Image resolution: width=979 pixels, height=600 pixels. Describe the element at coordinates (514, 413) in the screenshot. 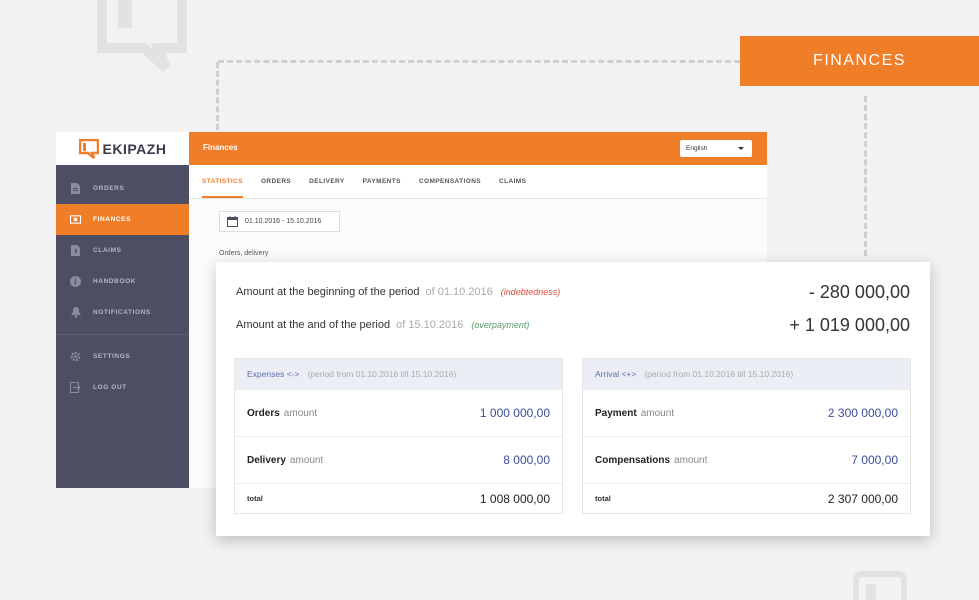

I see `row-value: 1 000 000,00` at that location.